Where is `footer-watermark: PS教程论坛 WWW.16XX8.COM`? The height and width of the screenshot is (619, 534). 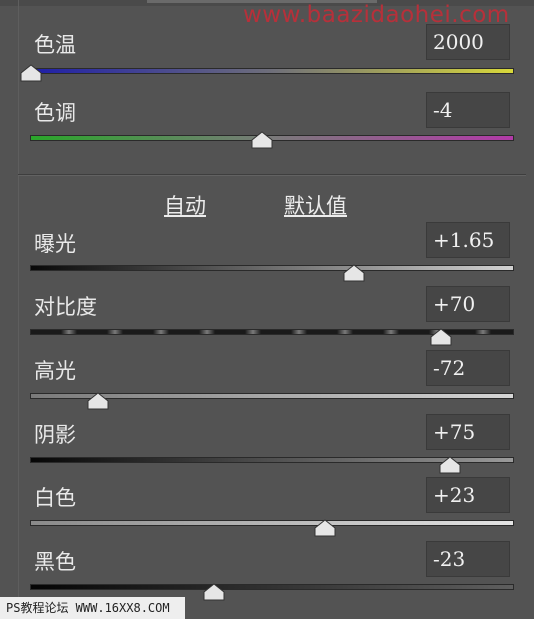 footer-watermark: PS教程论坛 WWW.16XX8.COM is located at coordinates (92, 608).